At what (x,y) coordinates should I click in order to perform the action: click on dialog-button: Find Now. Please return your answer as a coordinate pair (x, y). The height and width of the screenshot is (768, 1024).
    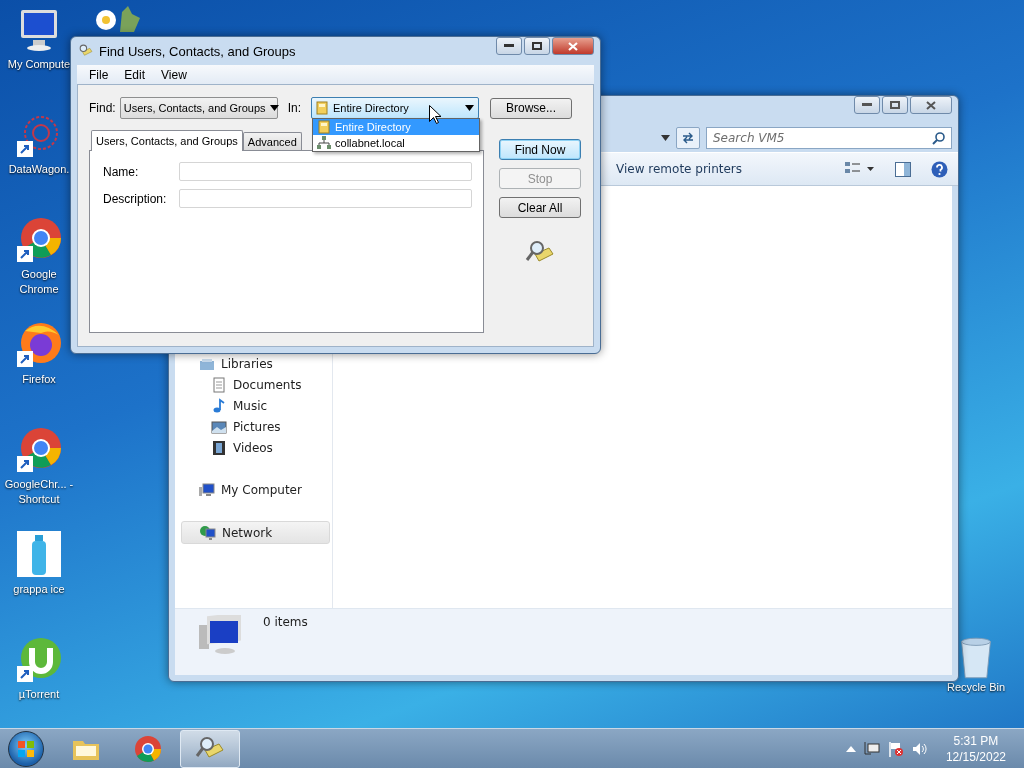
    Looking at the image, I should click on (540, 149).